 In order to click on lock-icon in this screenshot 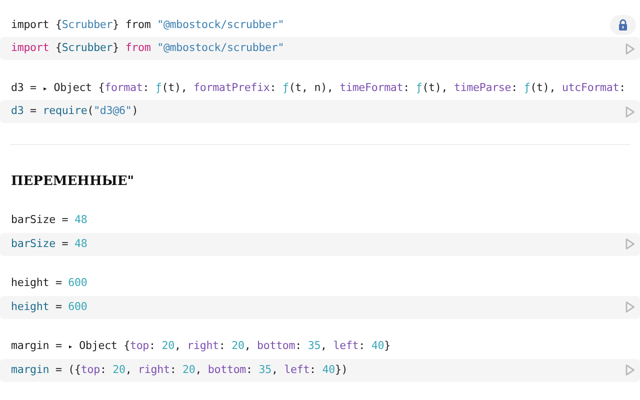, I will do `click(623, 25)`.